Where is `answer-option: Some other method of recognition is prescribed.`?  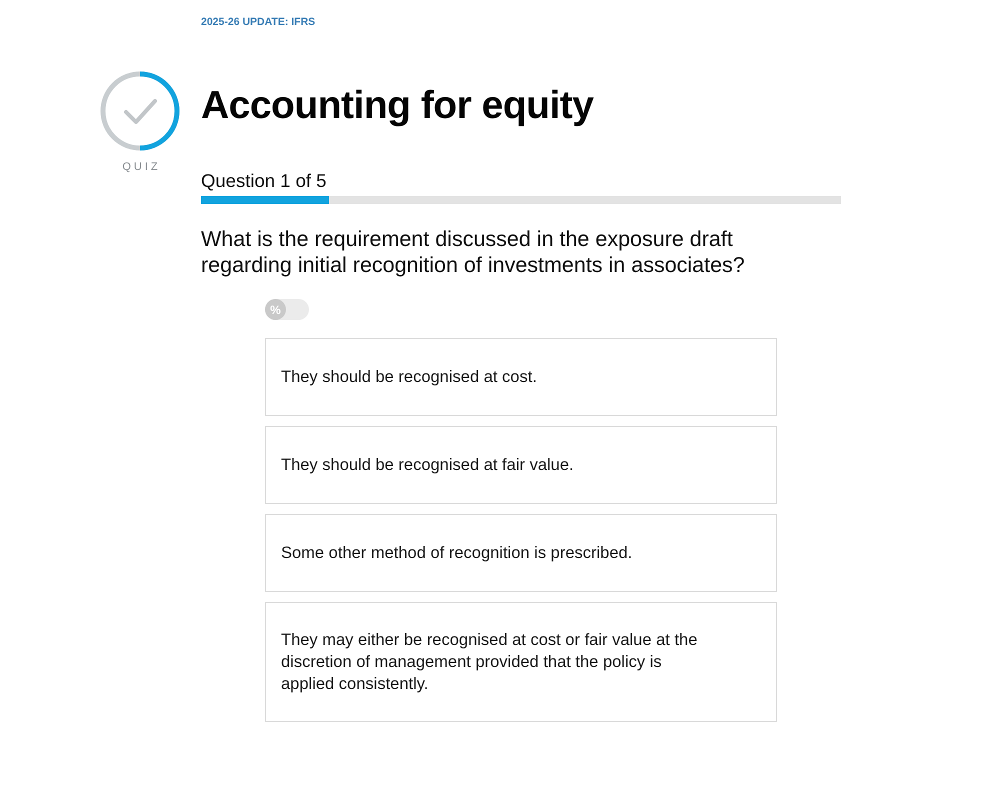 answer-option: Some other method of recognition is prescribed. is located at coordinates (521, 553).